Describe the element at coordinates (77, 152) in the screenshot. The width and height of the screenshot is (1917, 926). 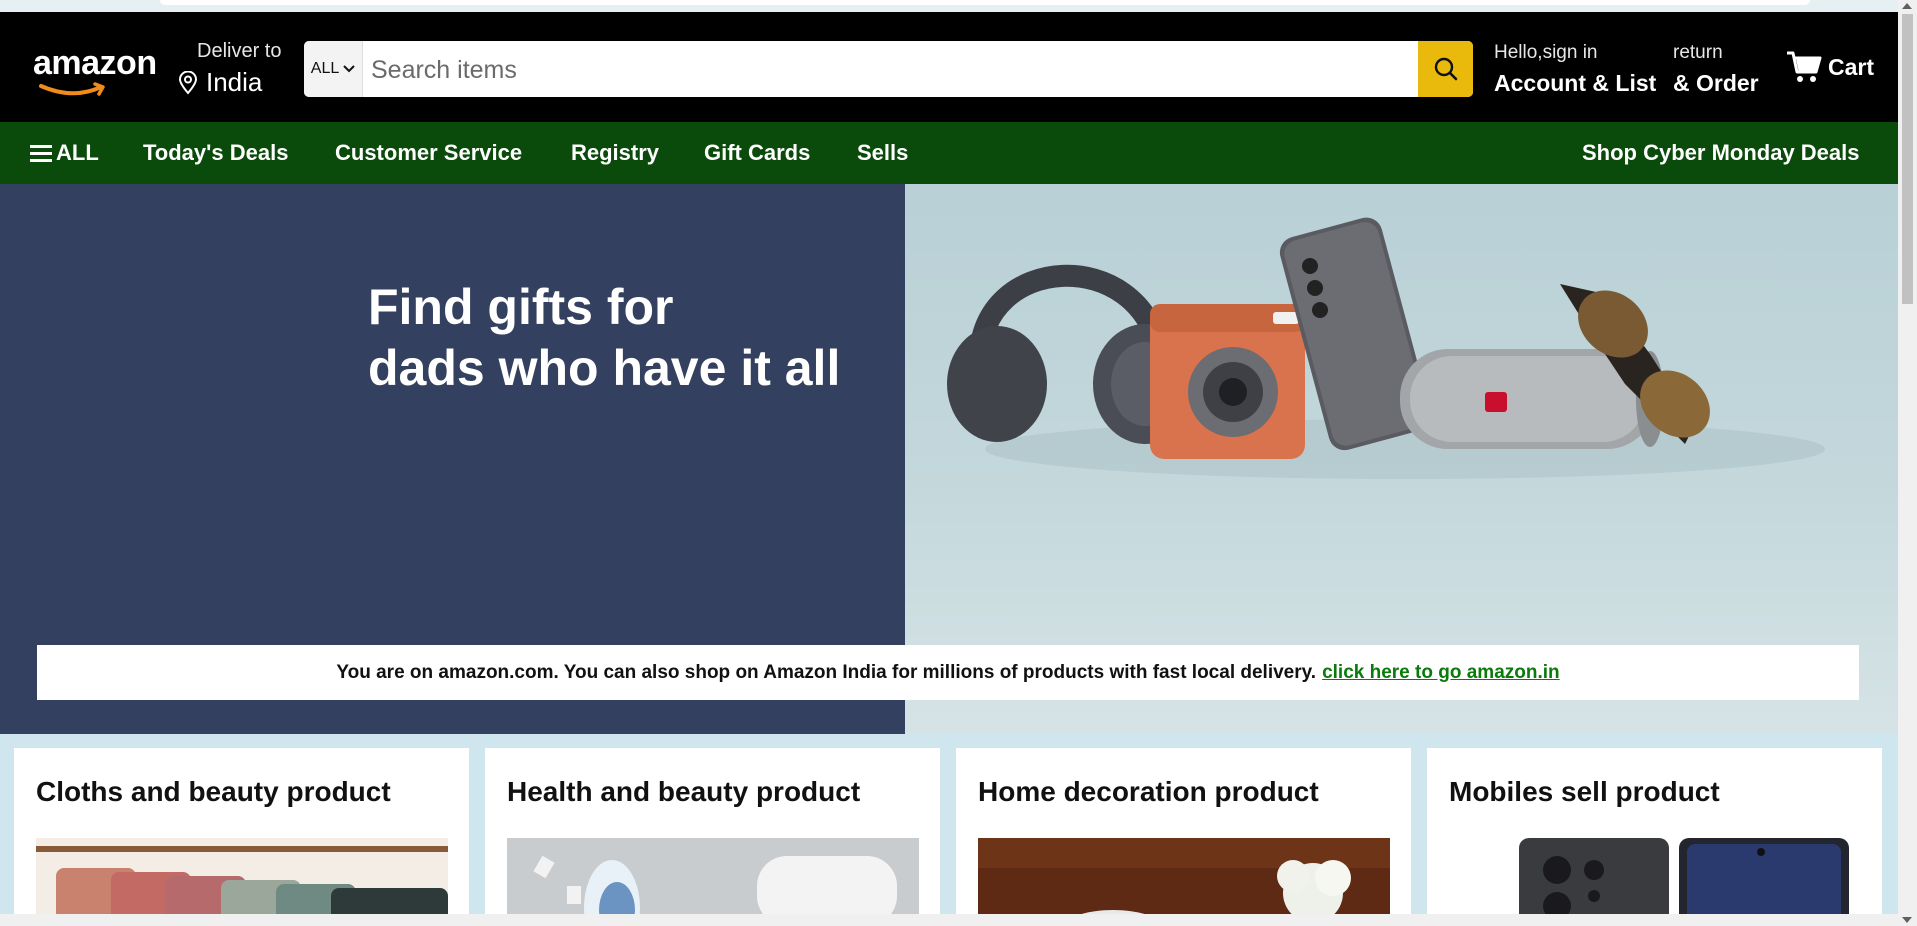
I see `all-menu-label: ALL` at that location.